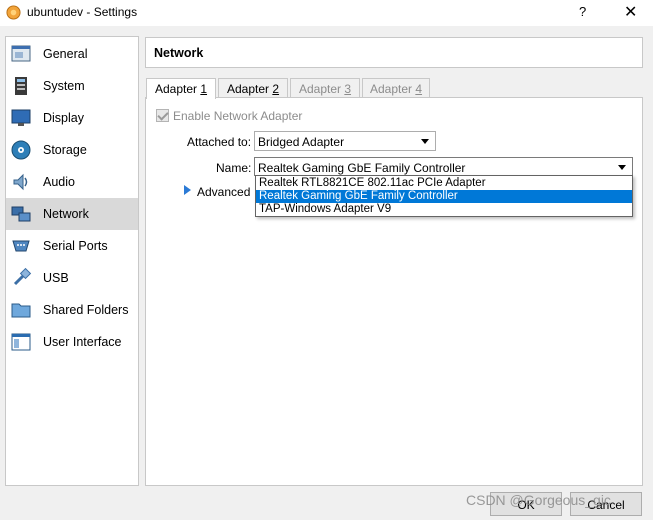 This screenshot has height=520, width=653. I want to click on tab-adapter-4: Adapter 4, so click(396, 88).